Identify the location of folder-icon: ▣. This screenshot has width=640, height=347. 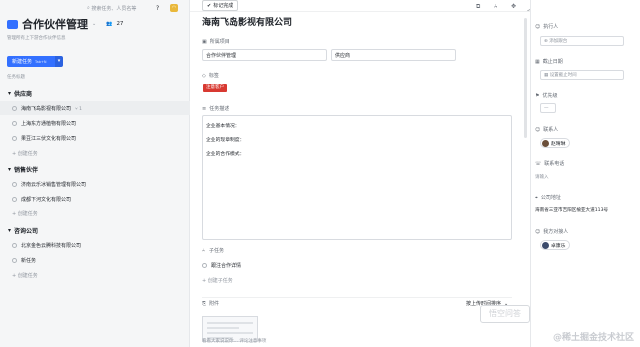
(204, 41).